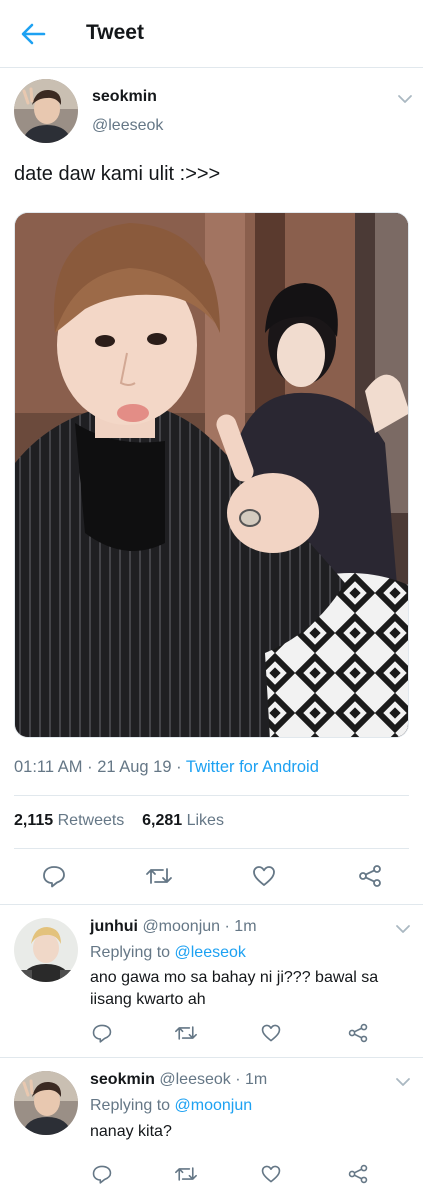 The height and width of the screenshot is (1200, 423). I want to click on reply-header: seokmin @leeseok · 1m, so click(179, 1079).